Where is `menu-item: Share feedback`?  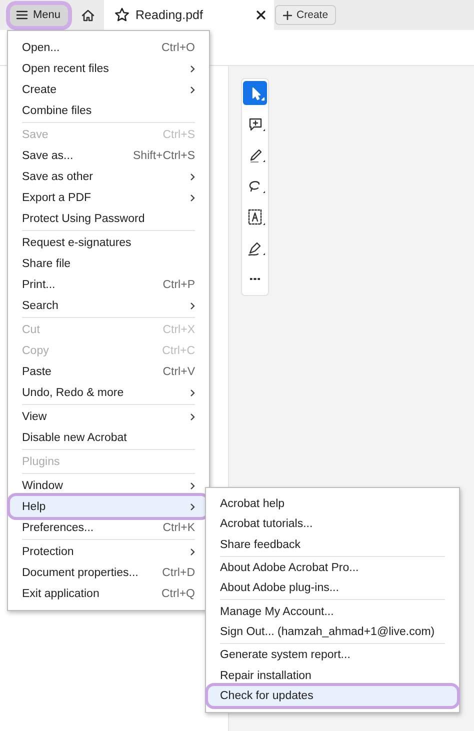 menu-item: Share feedback is located at coordinates (332, 544).